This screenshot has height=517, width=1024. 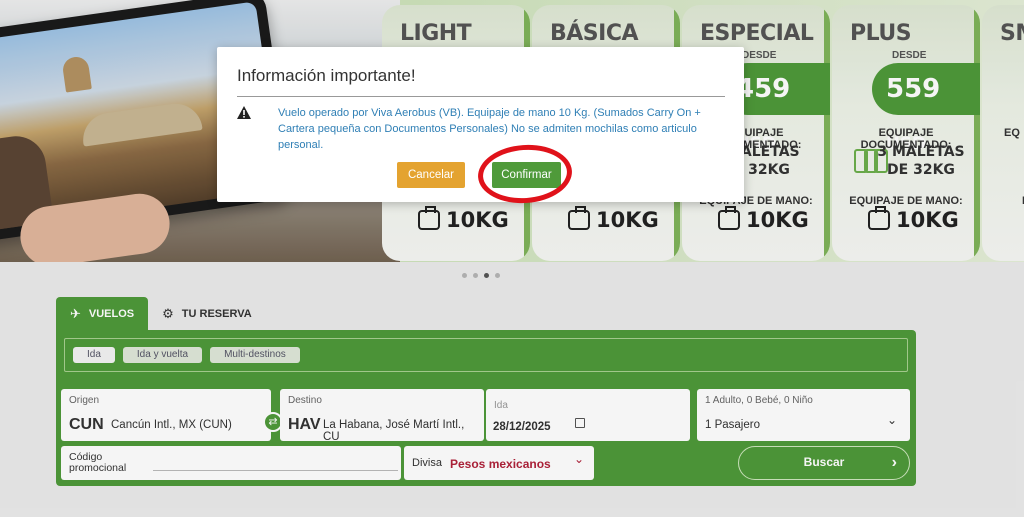 What do you see at coordinates (431, 175) in the screenshot?
I see `cancel-button: Cancelar` at bounding box center [431, 175].